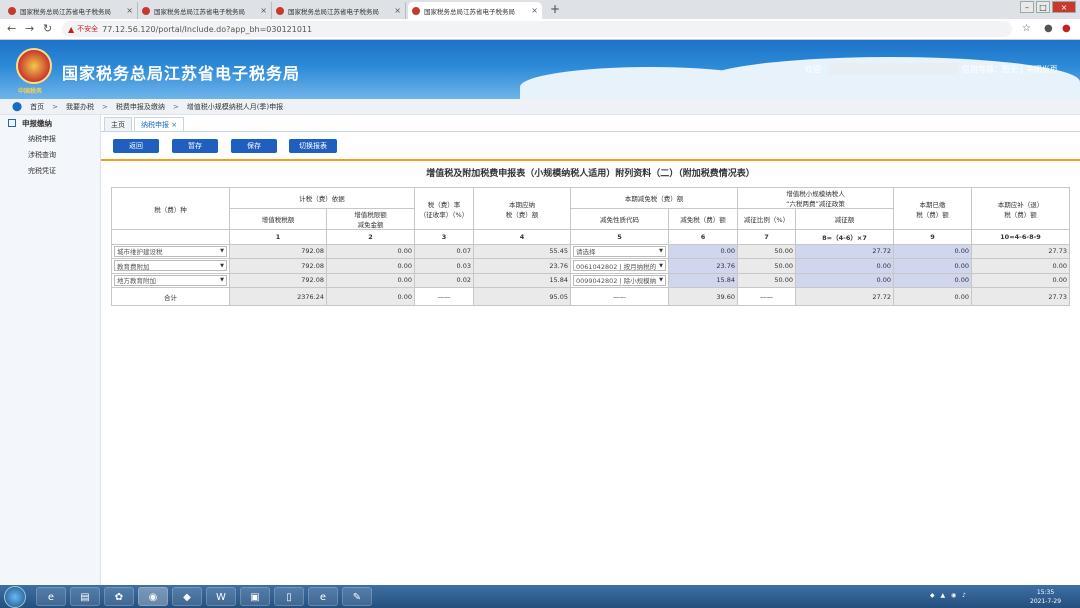 The height and width of the screenshot is (608, 1080). Describe the element at coordinates (766, 266) in the screenshot. I see `cell-reduce-ratio: 50.00` at that location.